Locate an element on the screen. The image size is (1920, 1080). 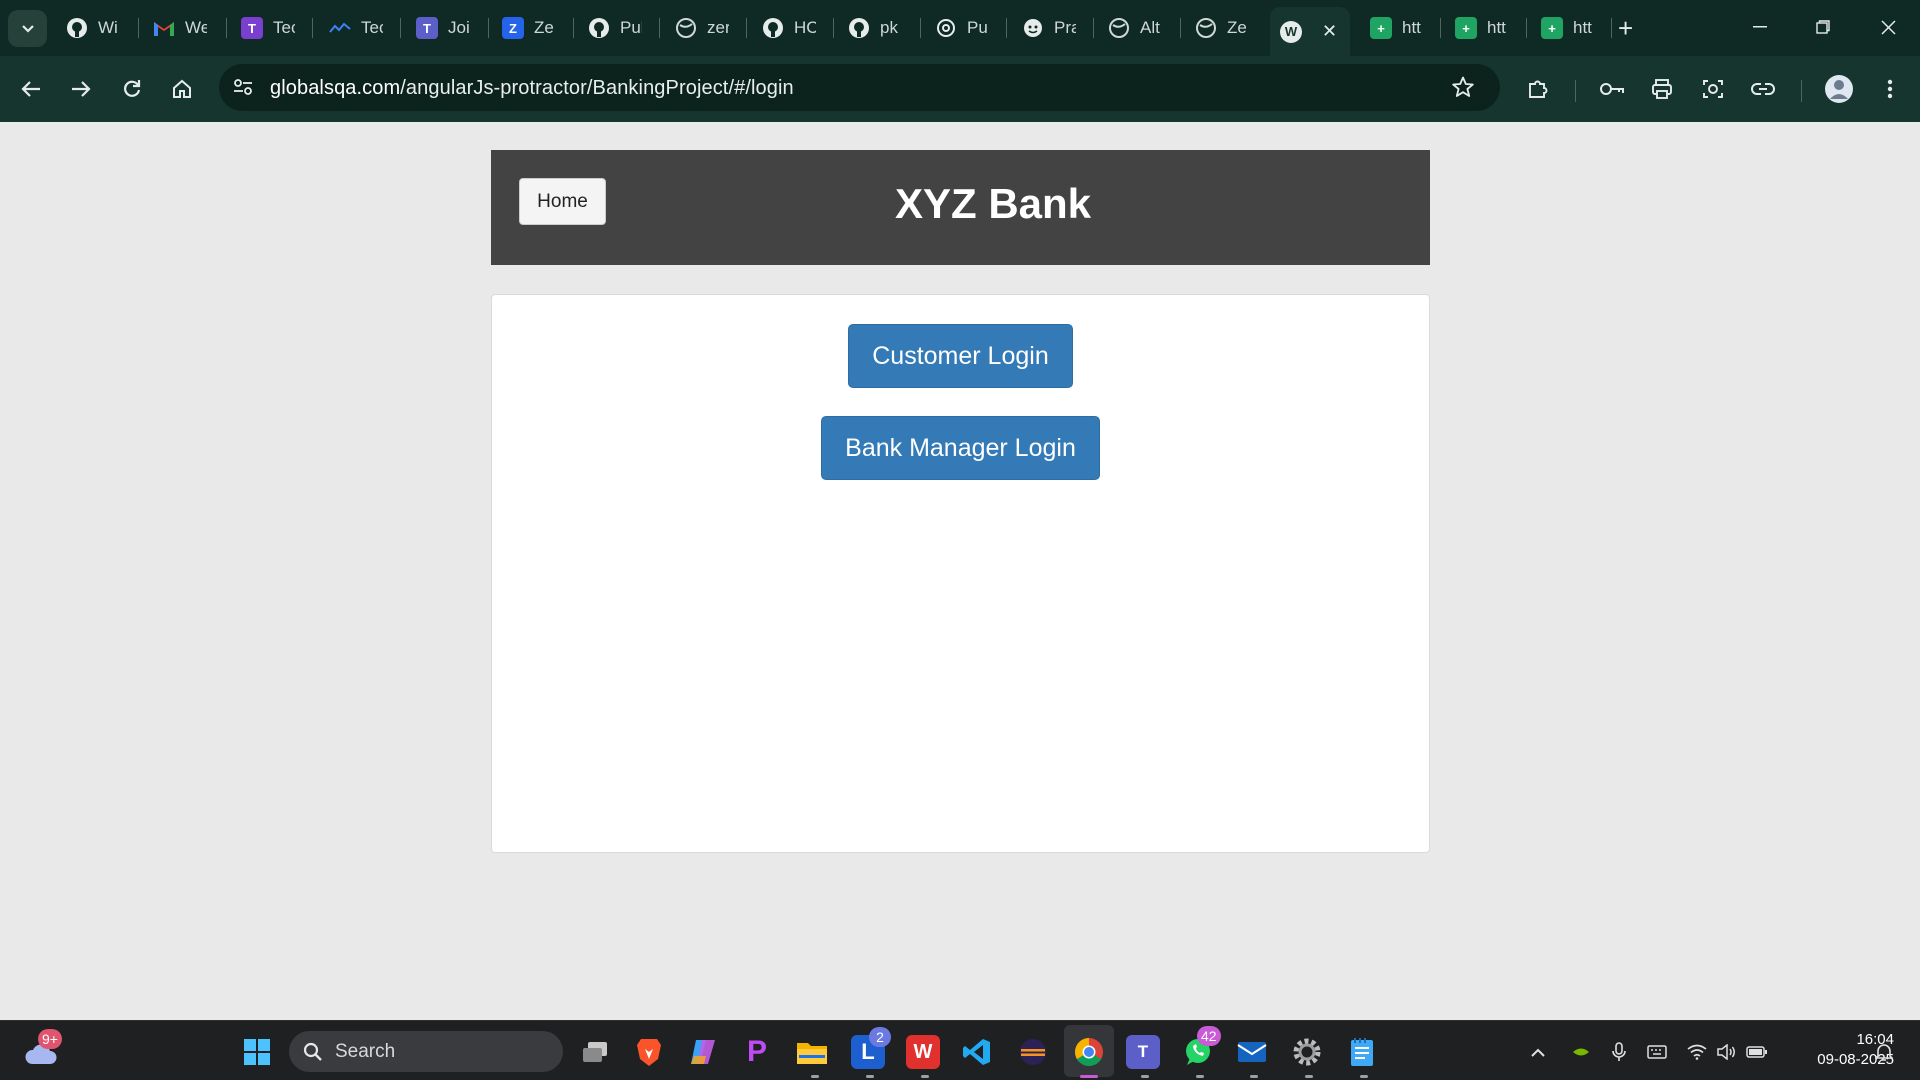
browser-tab-strip: Wi We T Tec Tec T Joi Z Ze Pul zer HC is located at coordinates (960, 28).